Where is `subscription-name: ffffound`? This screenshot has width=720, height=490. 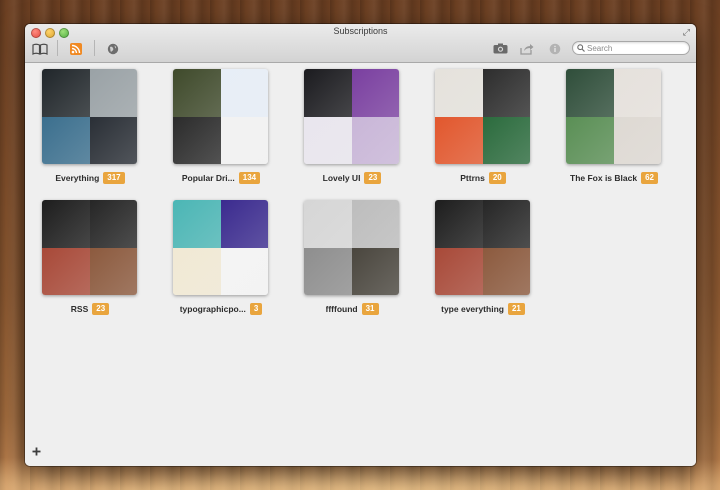 subscription-name: ffffound is located at coordinates (341, 309).